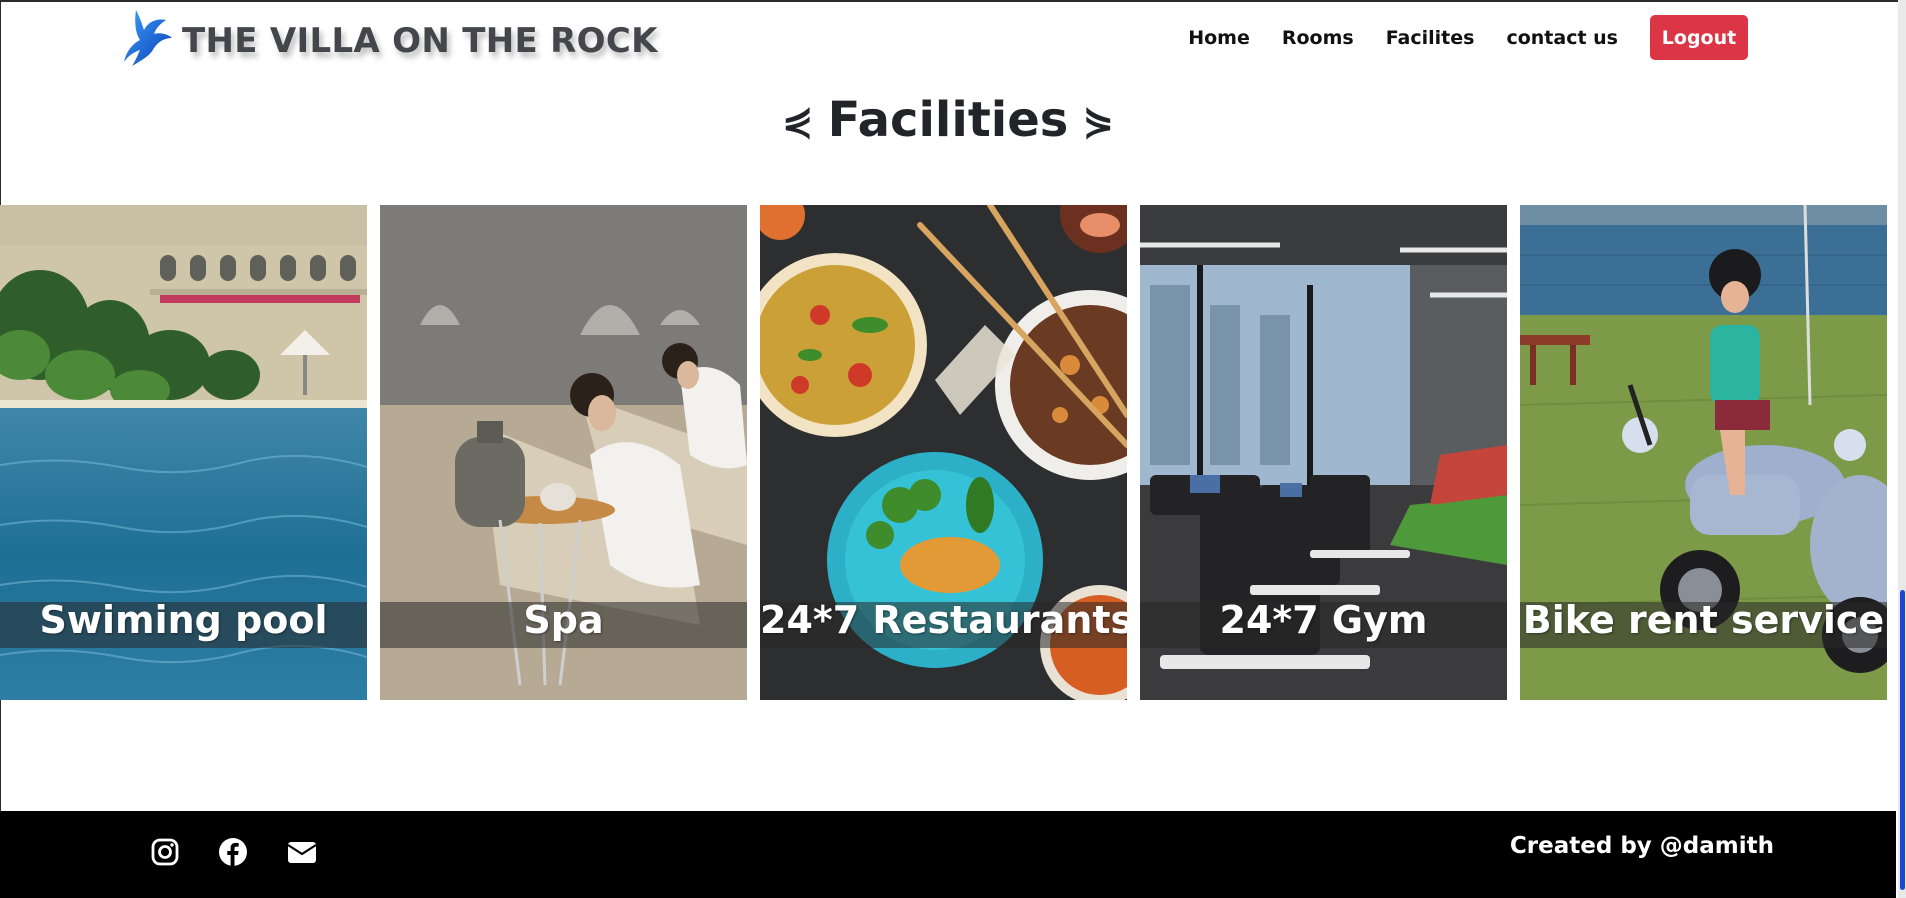 The width and height of the screenshot is (1906, 898). What do you see at coordinates (420, 41) in the screenshot?
I see `brand-title: THE VILLA ON THE ROCK` at bounding box center [420, 41].